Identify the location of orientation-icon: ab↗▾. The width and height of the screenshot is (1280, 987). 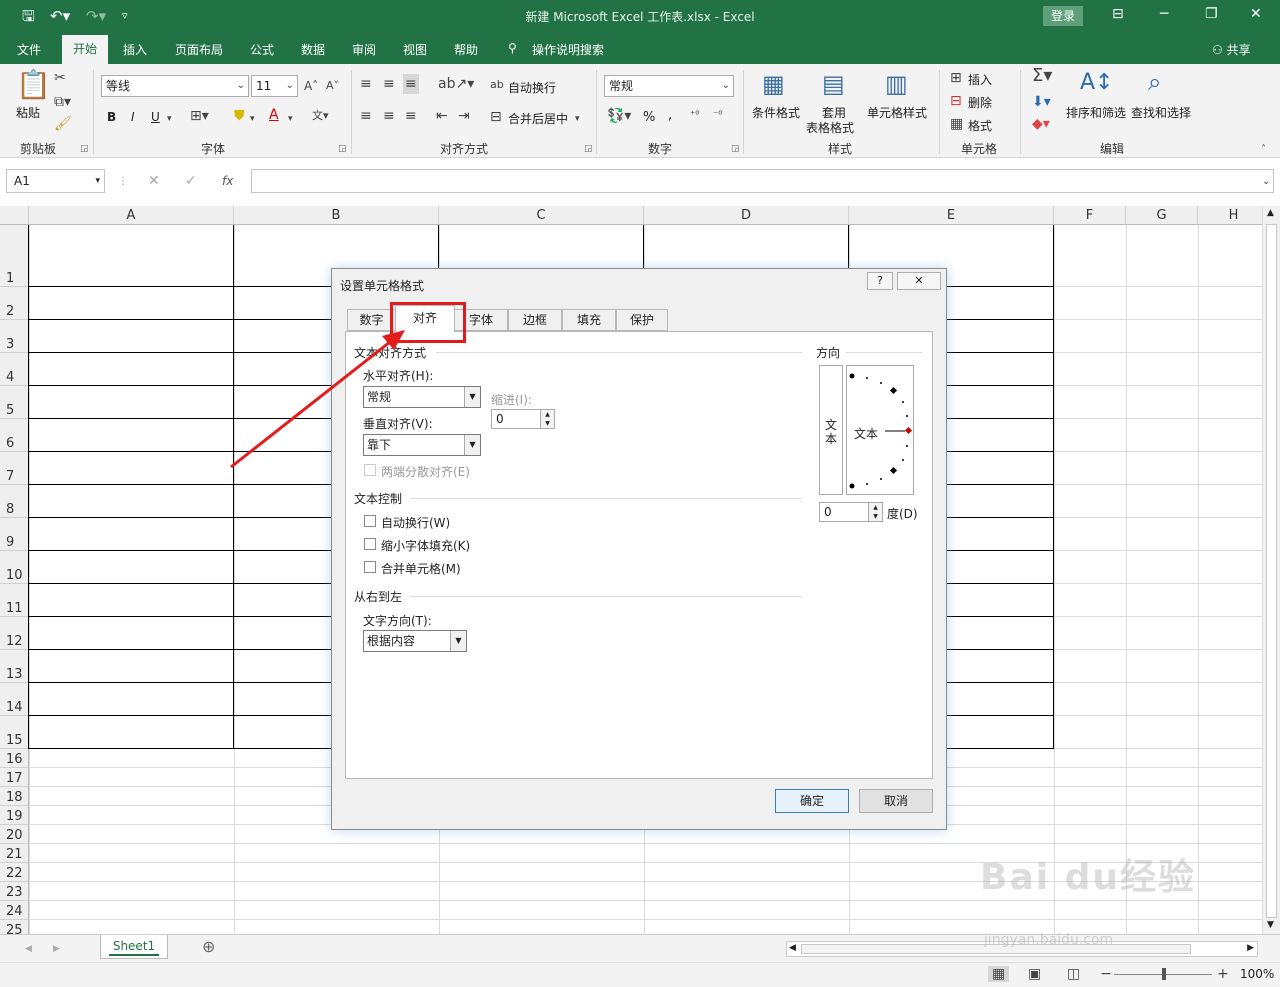
(456, 84).